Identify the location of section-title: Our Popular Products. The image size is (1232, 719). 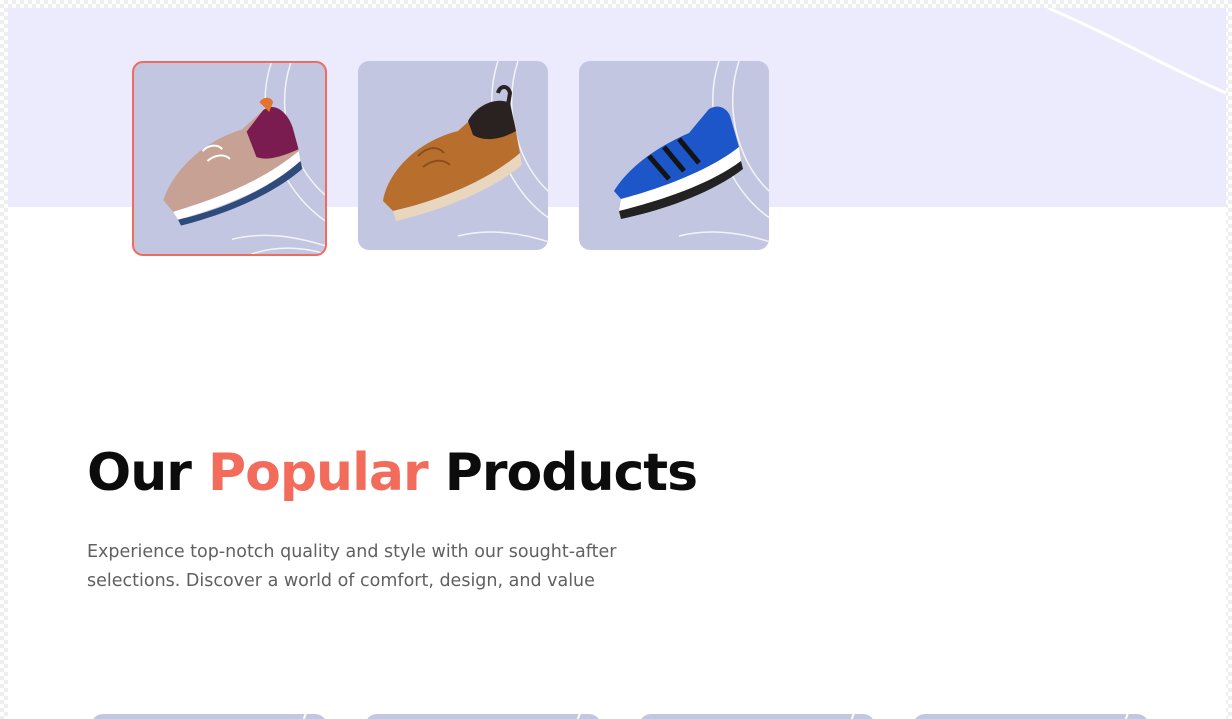
(392, 473).